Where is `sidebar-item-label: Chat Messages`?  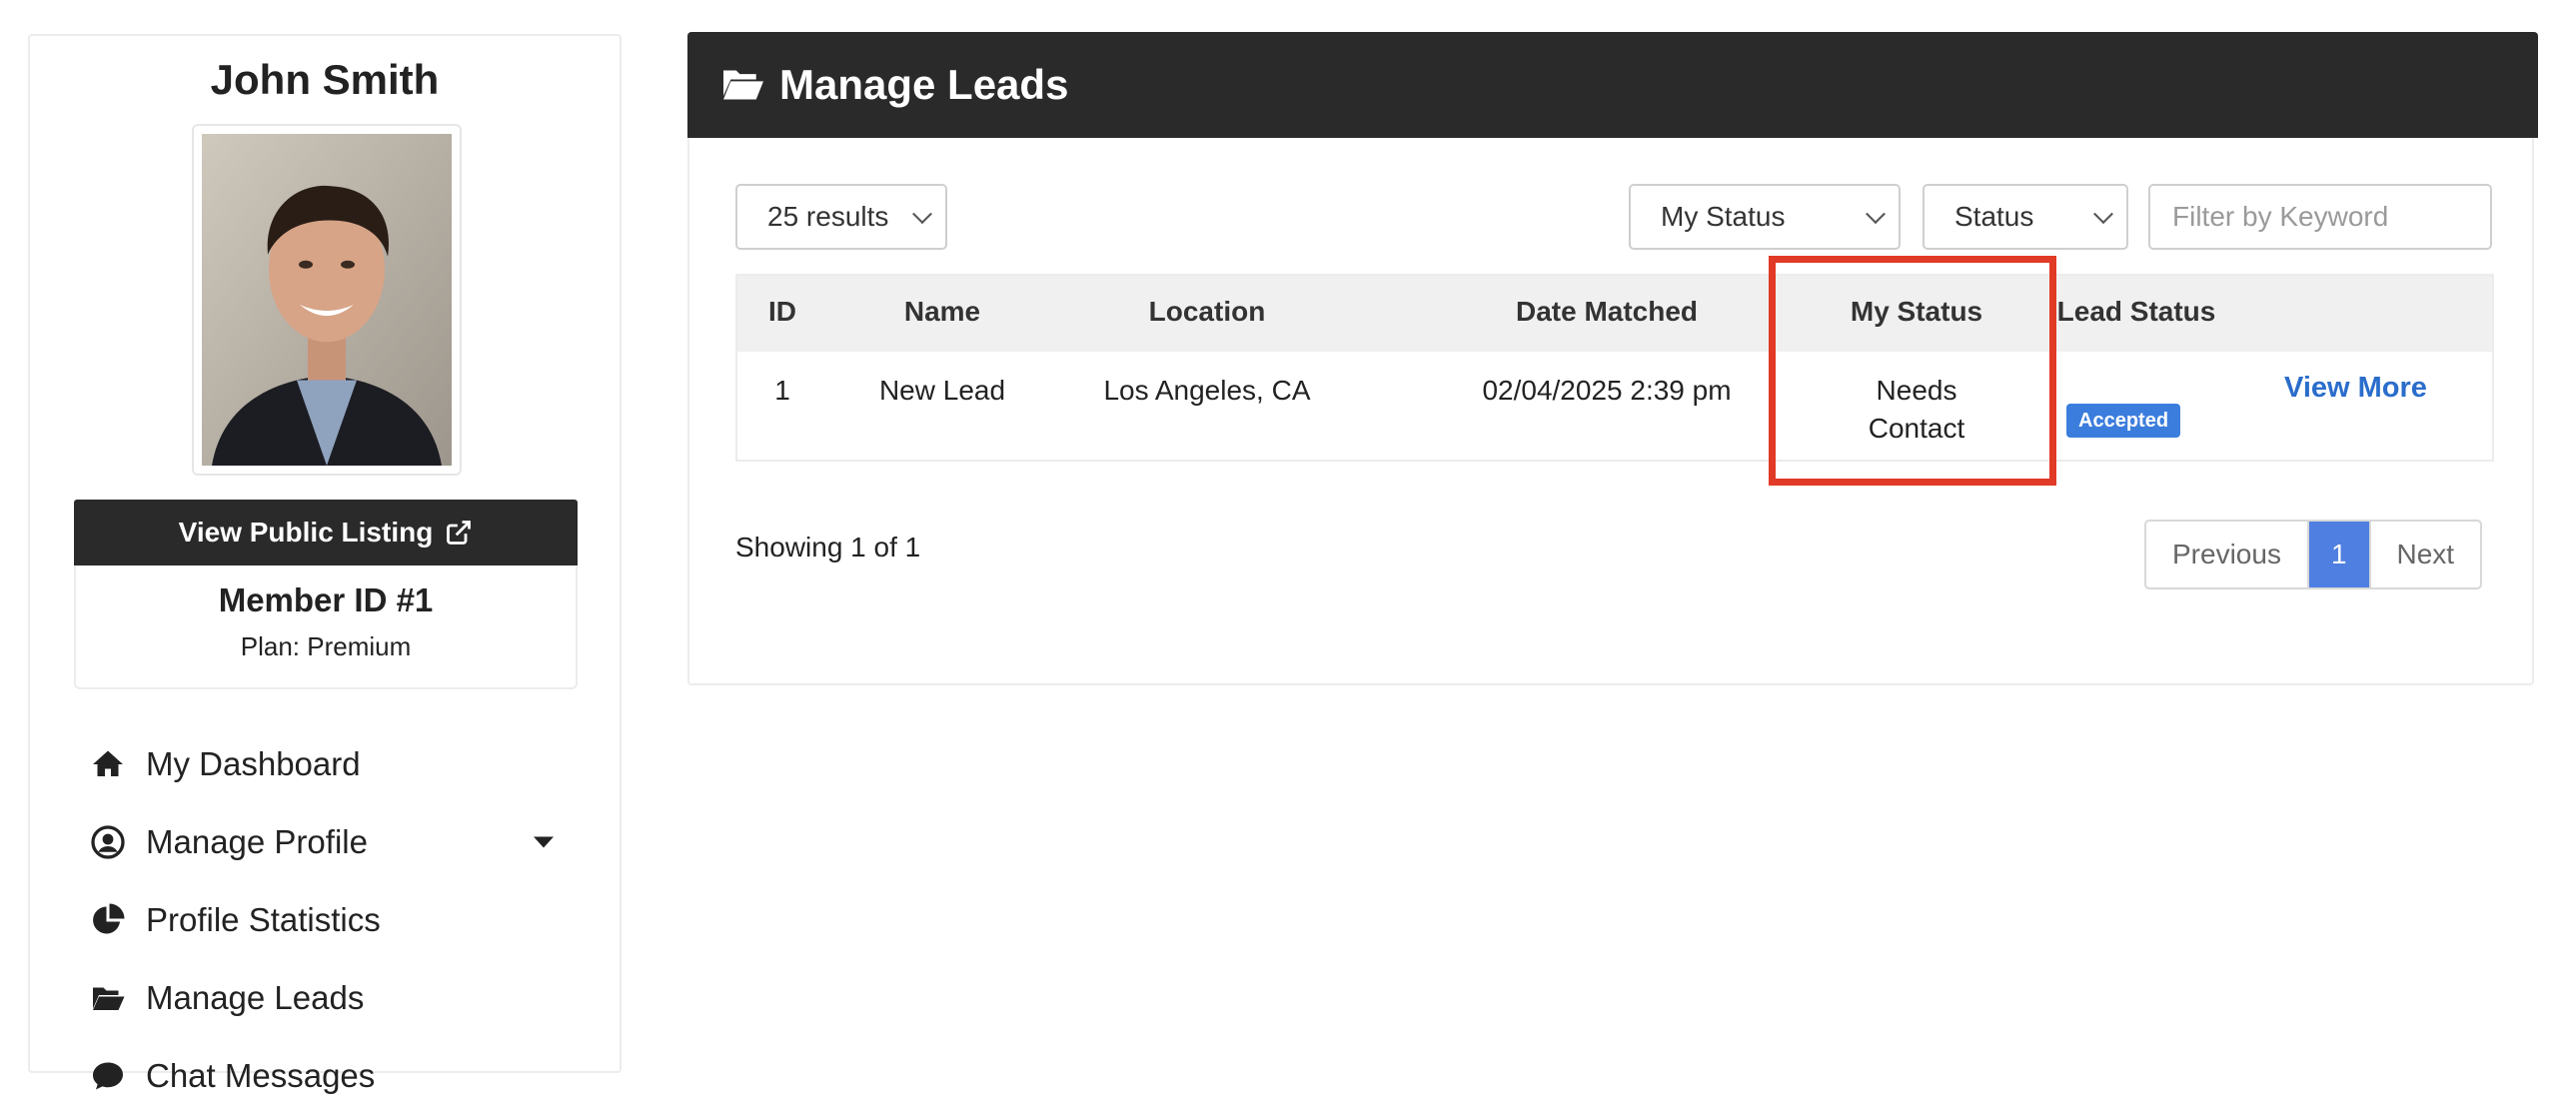
sidebar-item-label: Chat Messages is located at coordinates (261, 1076).